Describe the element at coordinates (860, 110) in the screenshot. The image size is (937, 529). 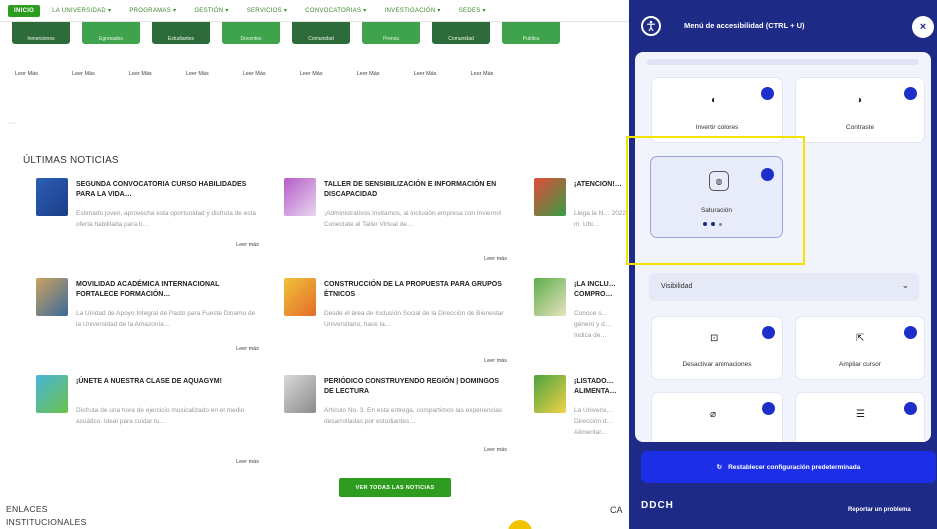
I see `contrast-card: ◑ Contraste` at that location.